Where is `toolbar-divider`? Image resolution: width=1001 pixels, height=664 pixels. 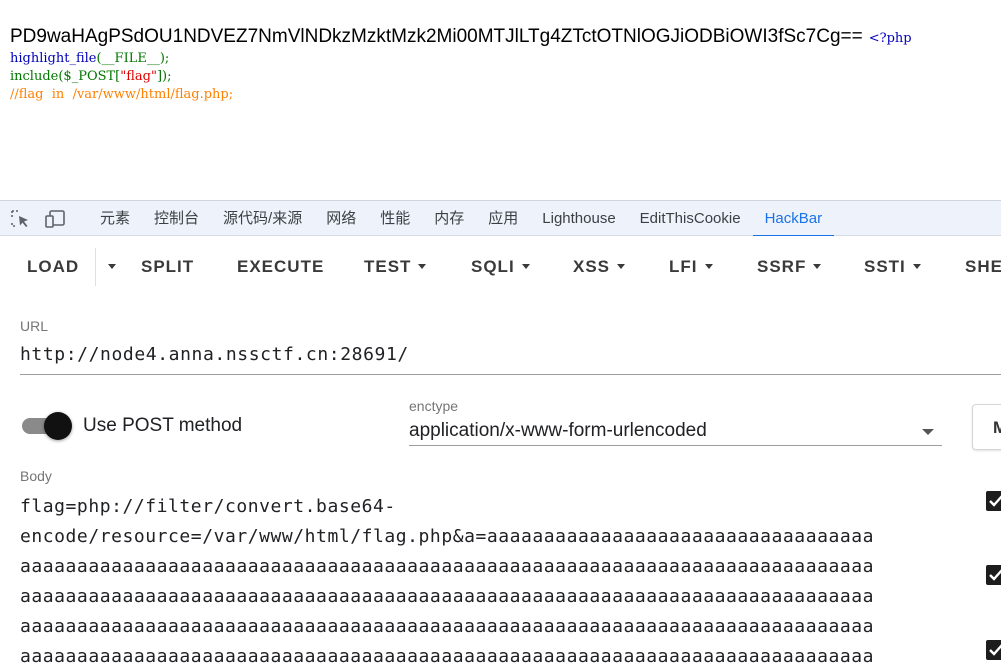 toolbar-divider is located at coordinates (95, 267).